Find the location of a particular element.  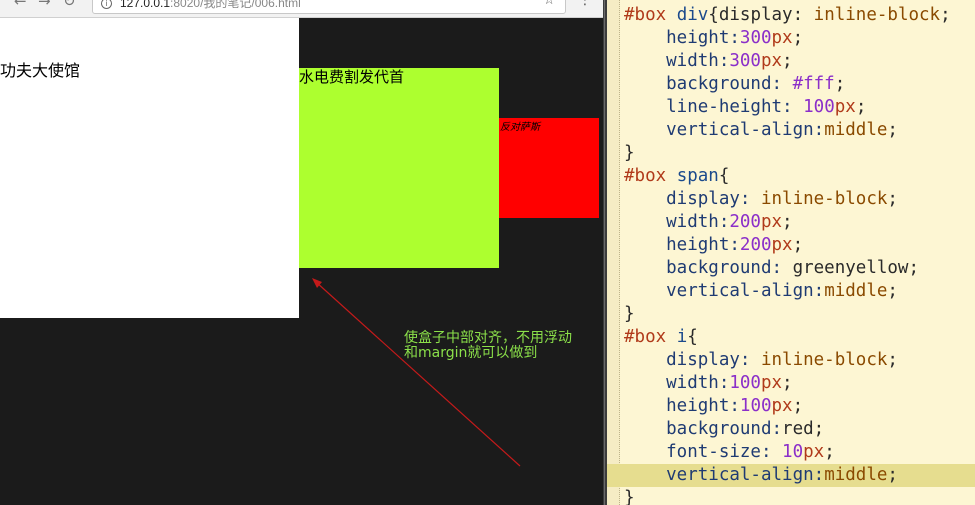

code-line: #box div{display: inline-block; is located at coordinates (787, 15).